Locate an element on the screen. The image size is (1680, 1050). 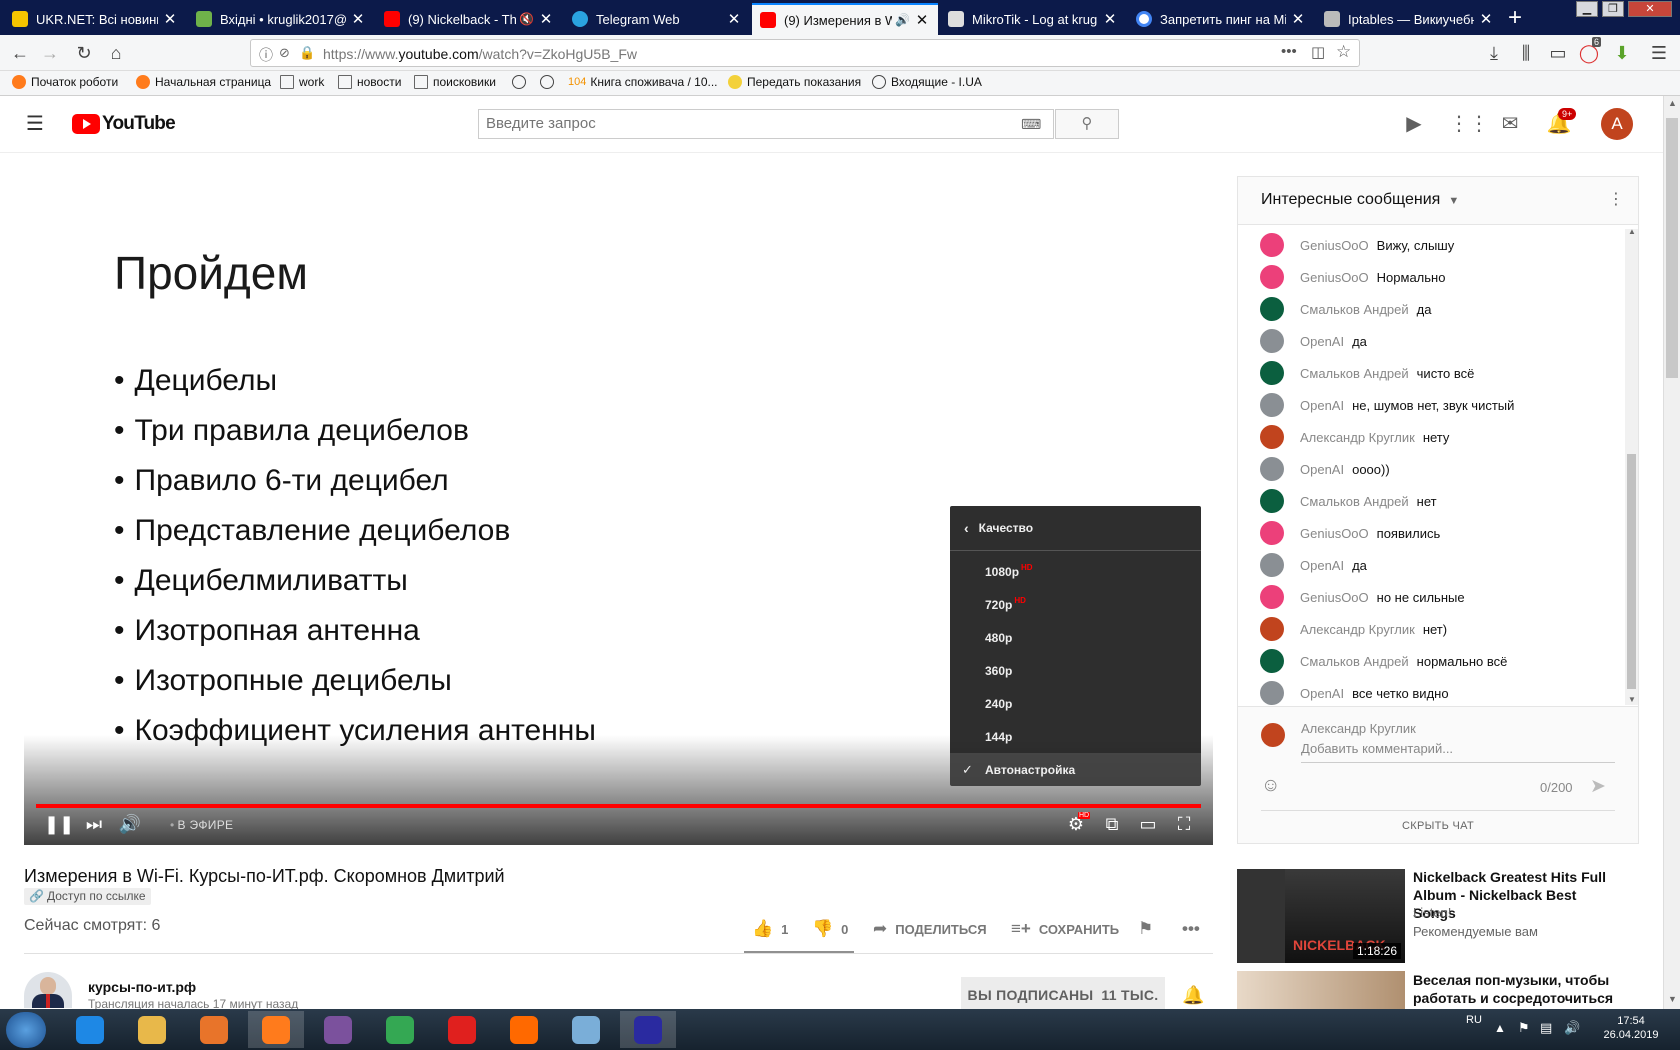
taskbar-app-chrome is located at coordinates (400, 1029).